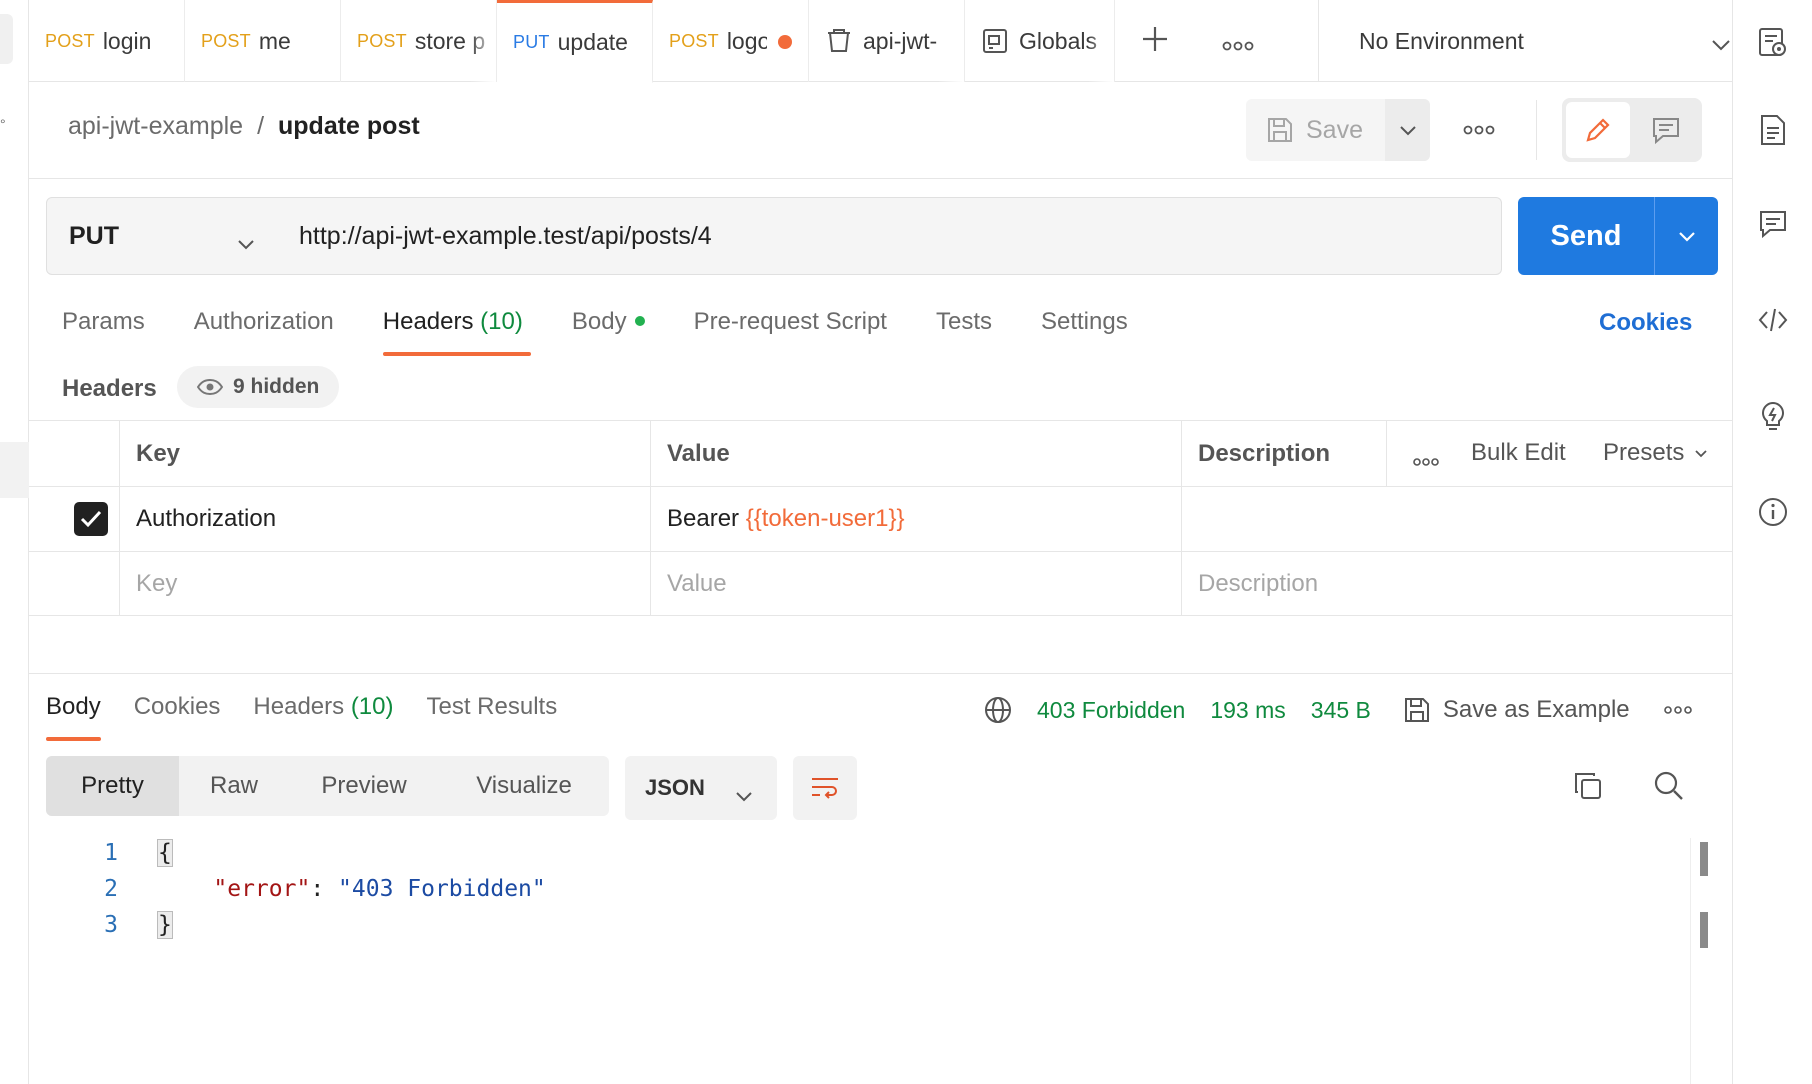  What do you see at coordinates (94, 235) in the screenshot?
I see `method-value: PUT` at bounding box center [94, 235].